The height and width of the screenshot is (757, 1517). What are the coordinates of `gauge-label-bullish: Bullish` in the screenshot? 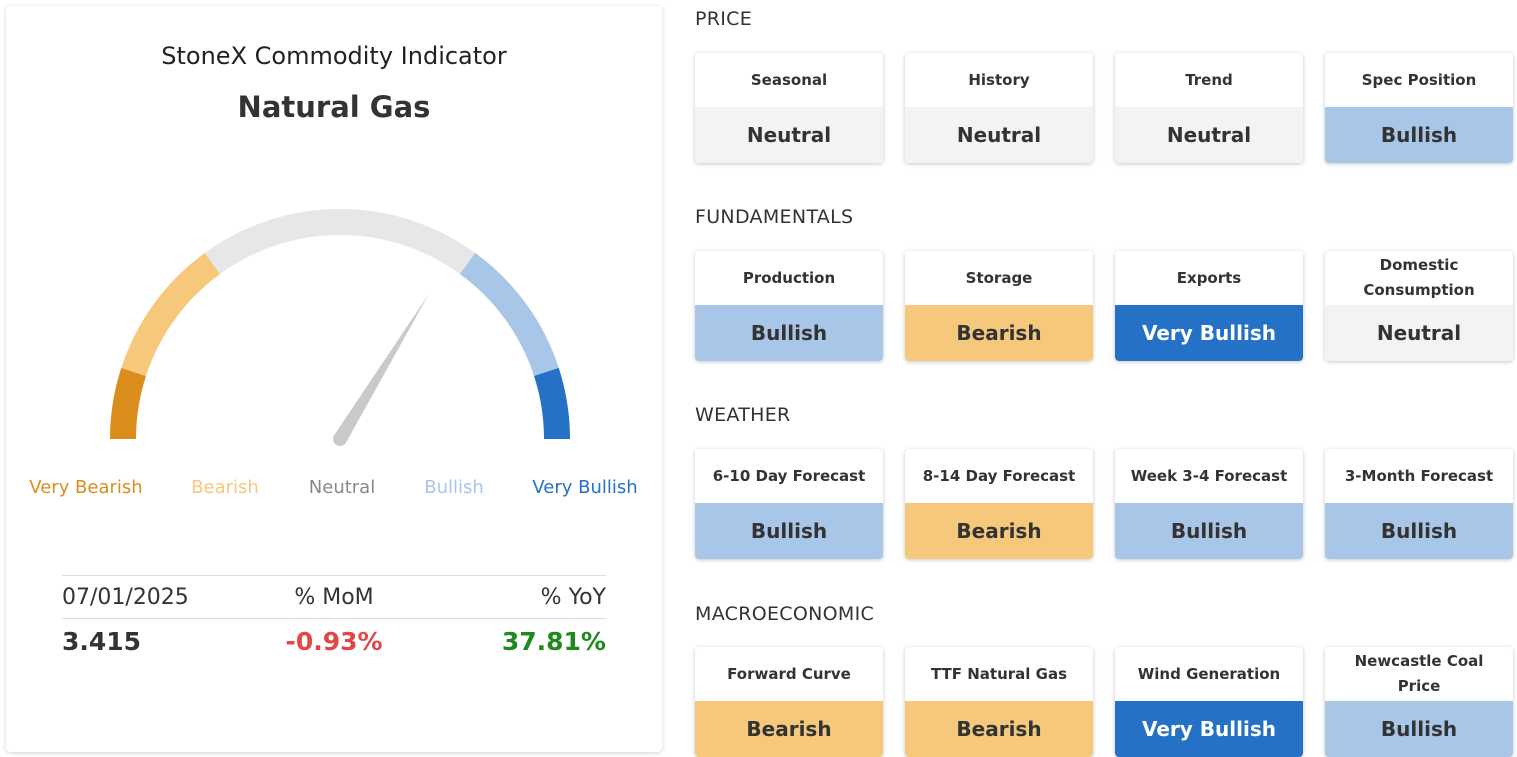 It's located at (454, 487).